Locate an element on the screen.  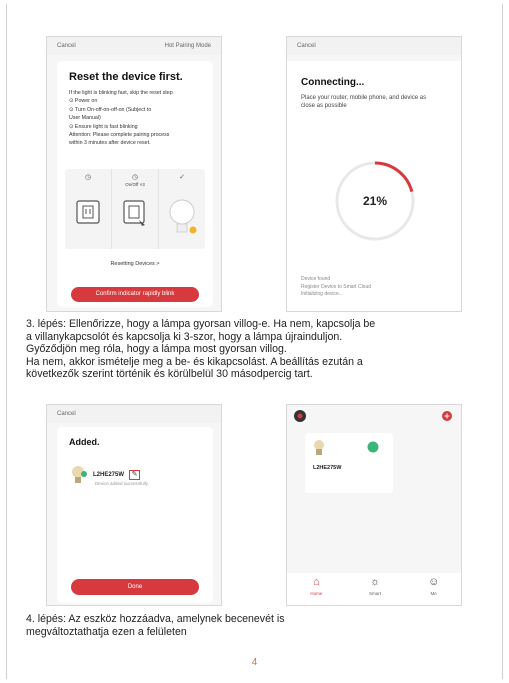
progress-ring: 21% is located at coordinates (375, 201).